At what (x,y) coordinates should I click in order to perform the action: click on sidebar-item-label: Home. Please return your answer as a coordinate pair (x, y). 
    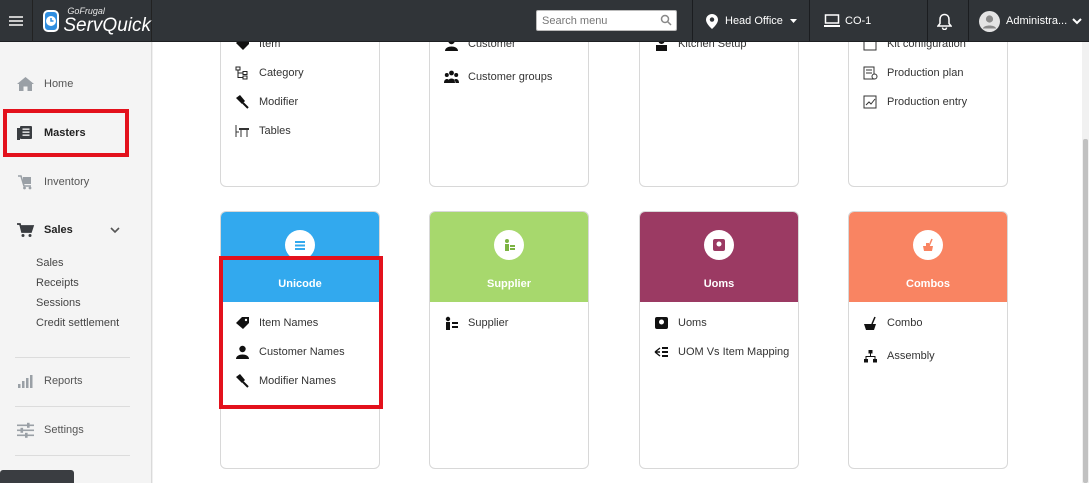
    Looking at the image, I should click on (59, 84).